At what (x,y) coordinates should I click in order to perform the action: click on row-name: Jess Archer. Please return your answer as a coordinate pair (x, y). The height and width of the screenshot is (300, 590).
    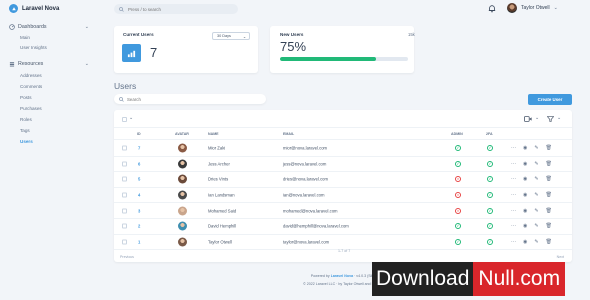
    Looking at the image, I should click on (219, 164).